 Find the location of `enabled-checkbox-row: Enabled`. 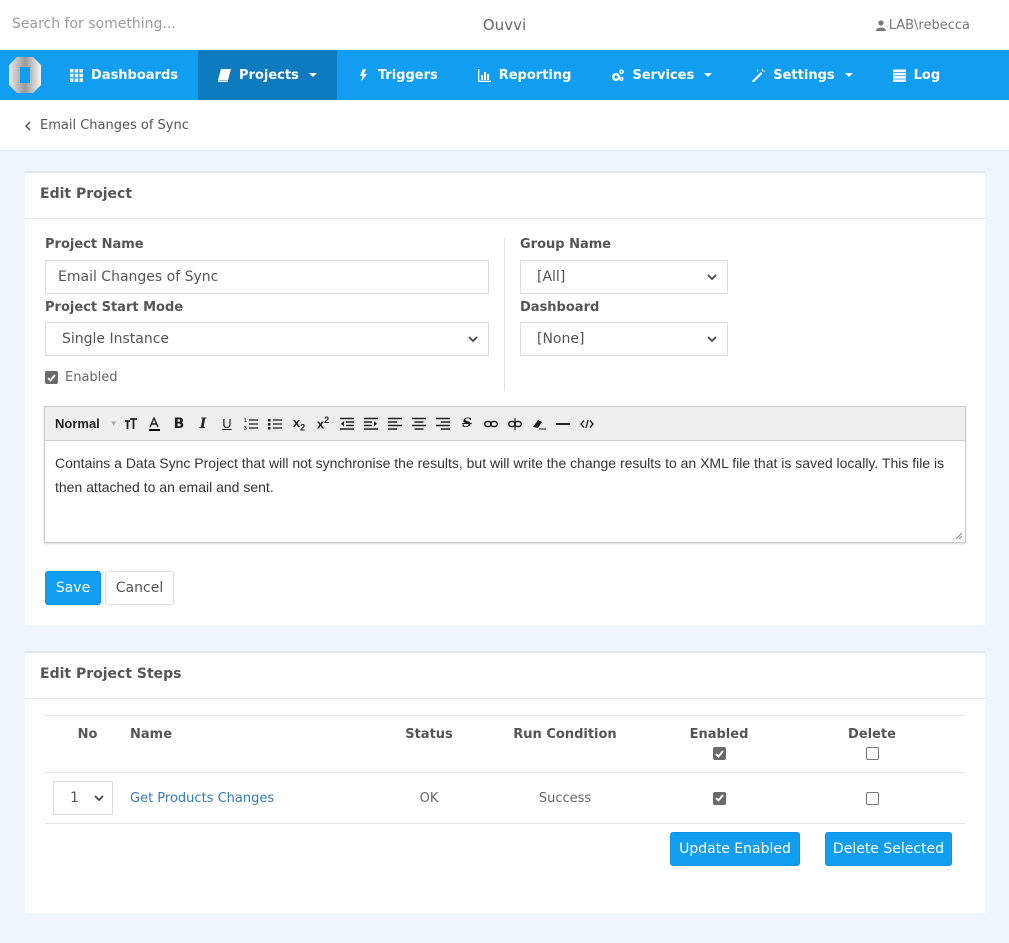

enabled-checkbox-row: Enabled is located at coordinates (81, 377).